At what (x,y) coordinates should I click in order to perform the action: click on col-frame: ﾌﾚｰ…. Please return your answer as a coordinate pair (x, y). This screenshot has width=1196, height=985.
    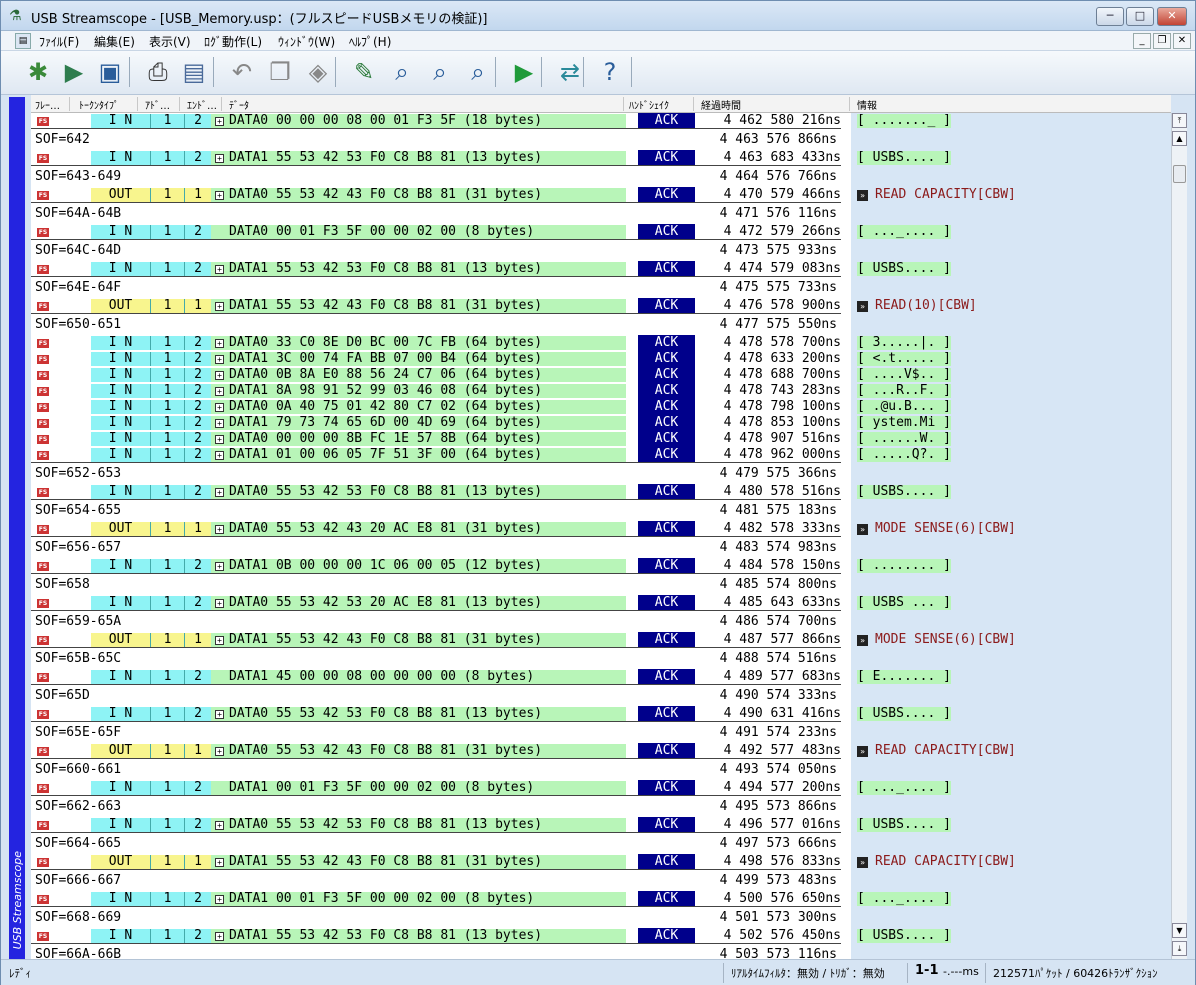
    Looking at the image, I should click on (47, 104).